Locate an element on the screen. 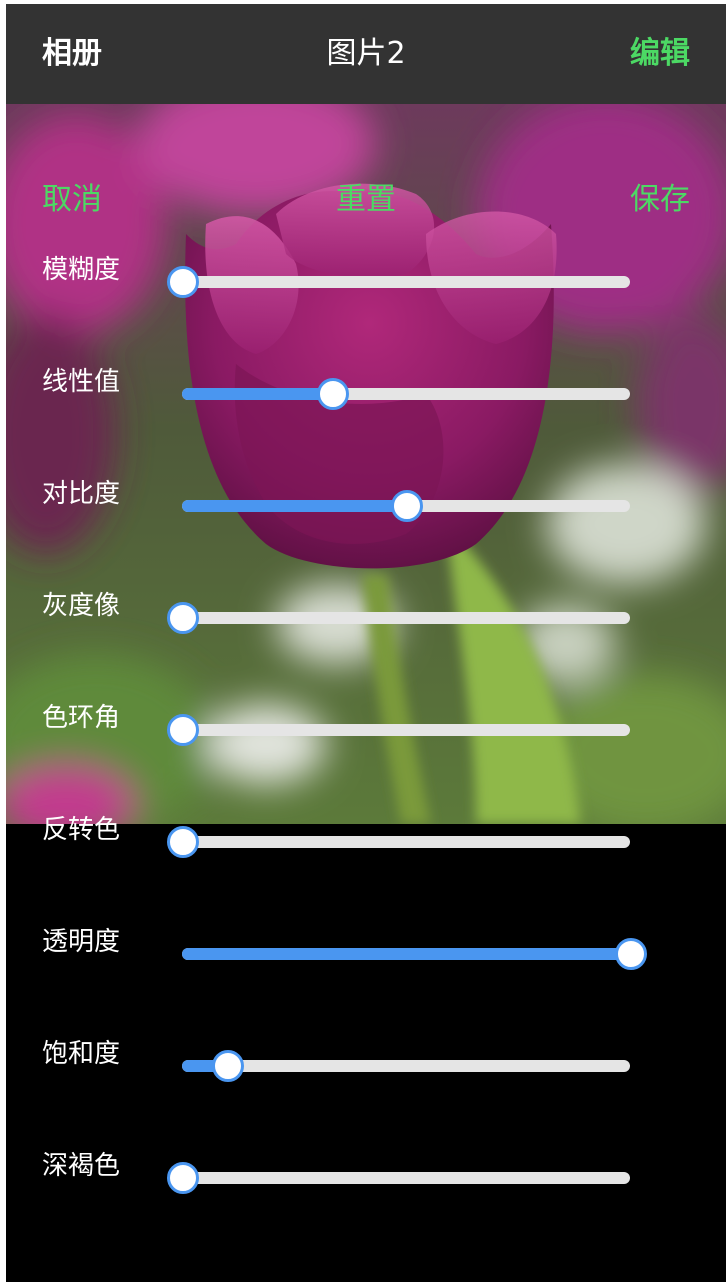 Image resolution: width=726 pixels, height=1286 pixels. saturation-label: 饱和度 is located at coordinates (81, 1054).